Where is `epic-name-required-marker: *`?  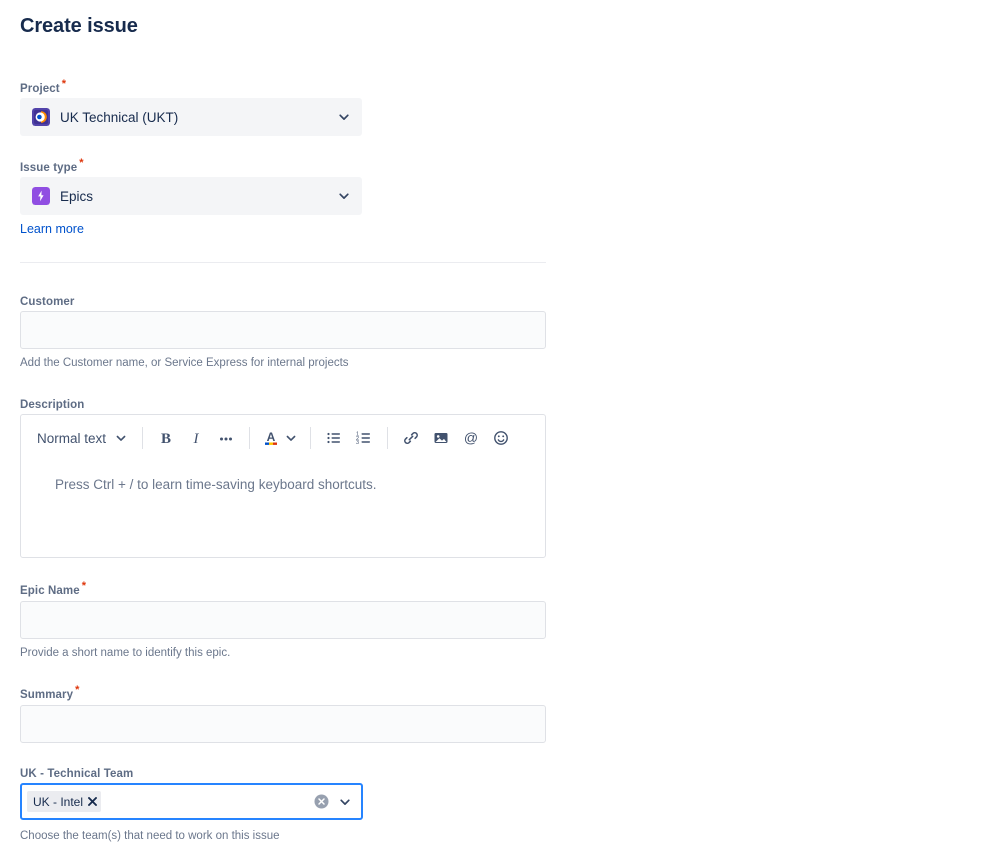 epic-name-required-marker: * is located at coordinates (84, 586).